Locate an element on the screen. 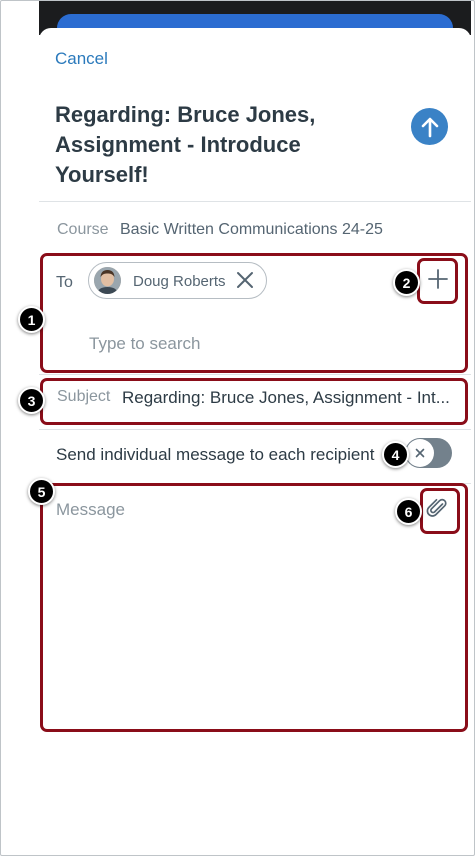  arrow-up-icon is located at coordinates (429, 127).